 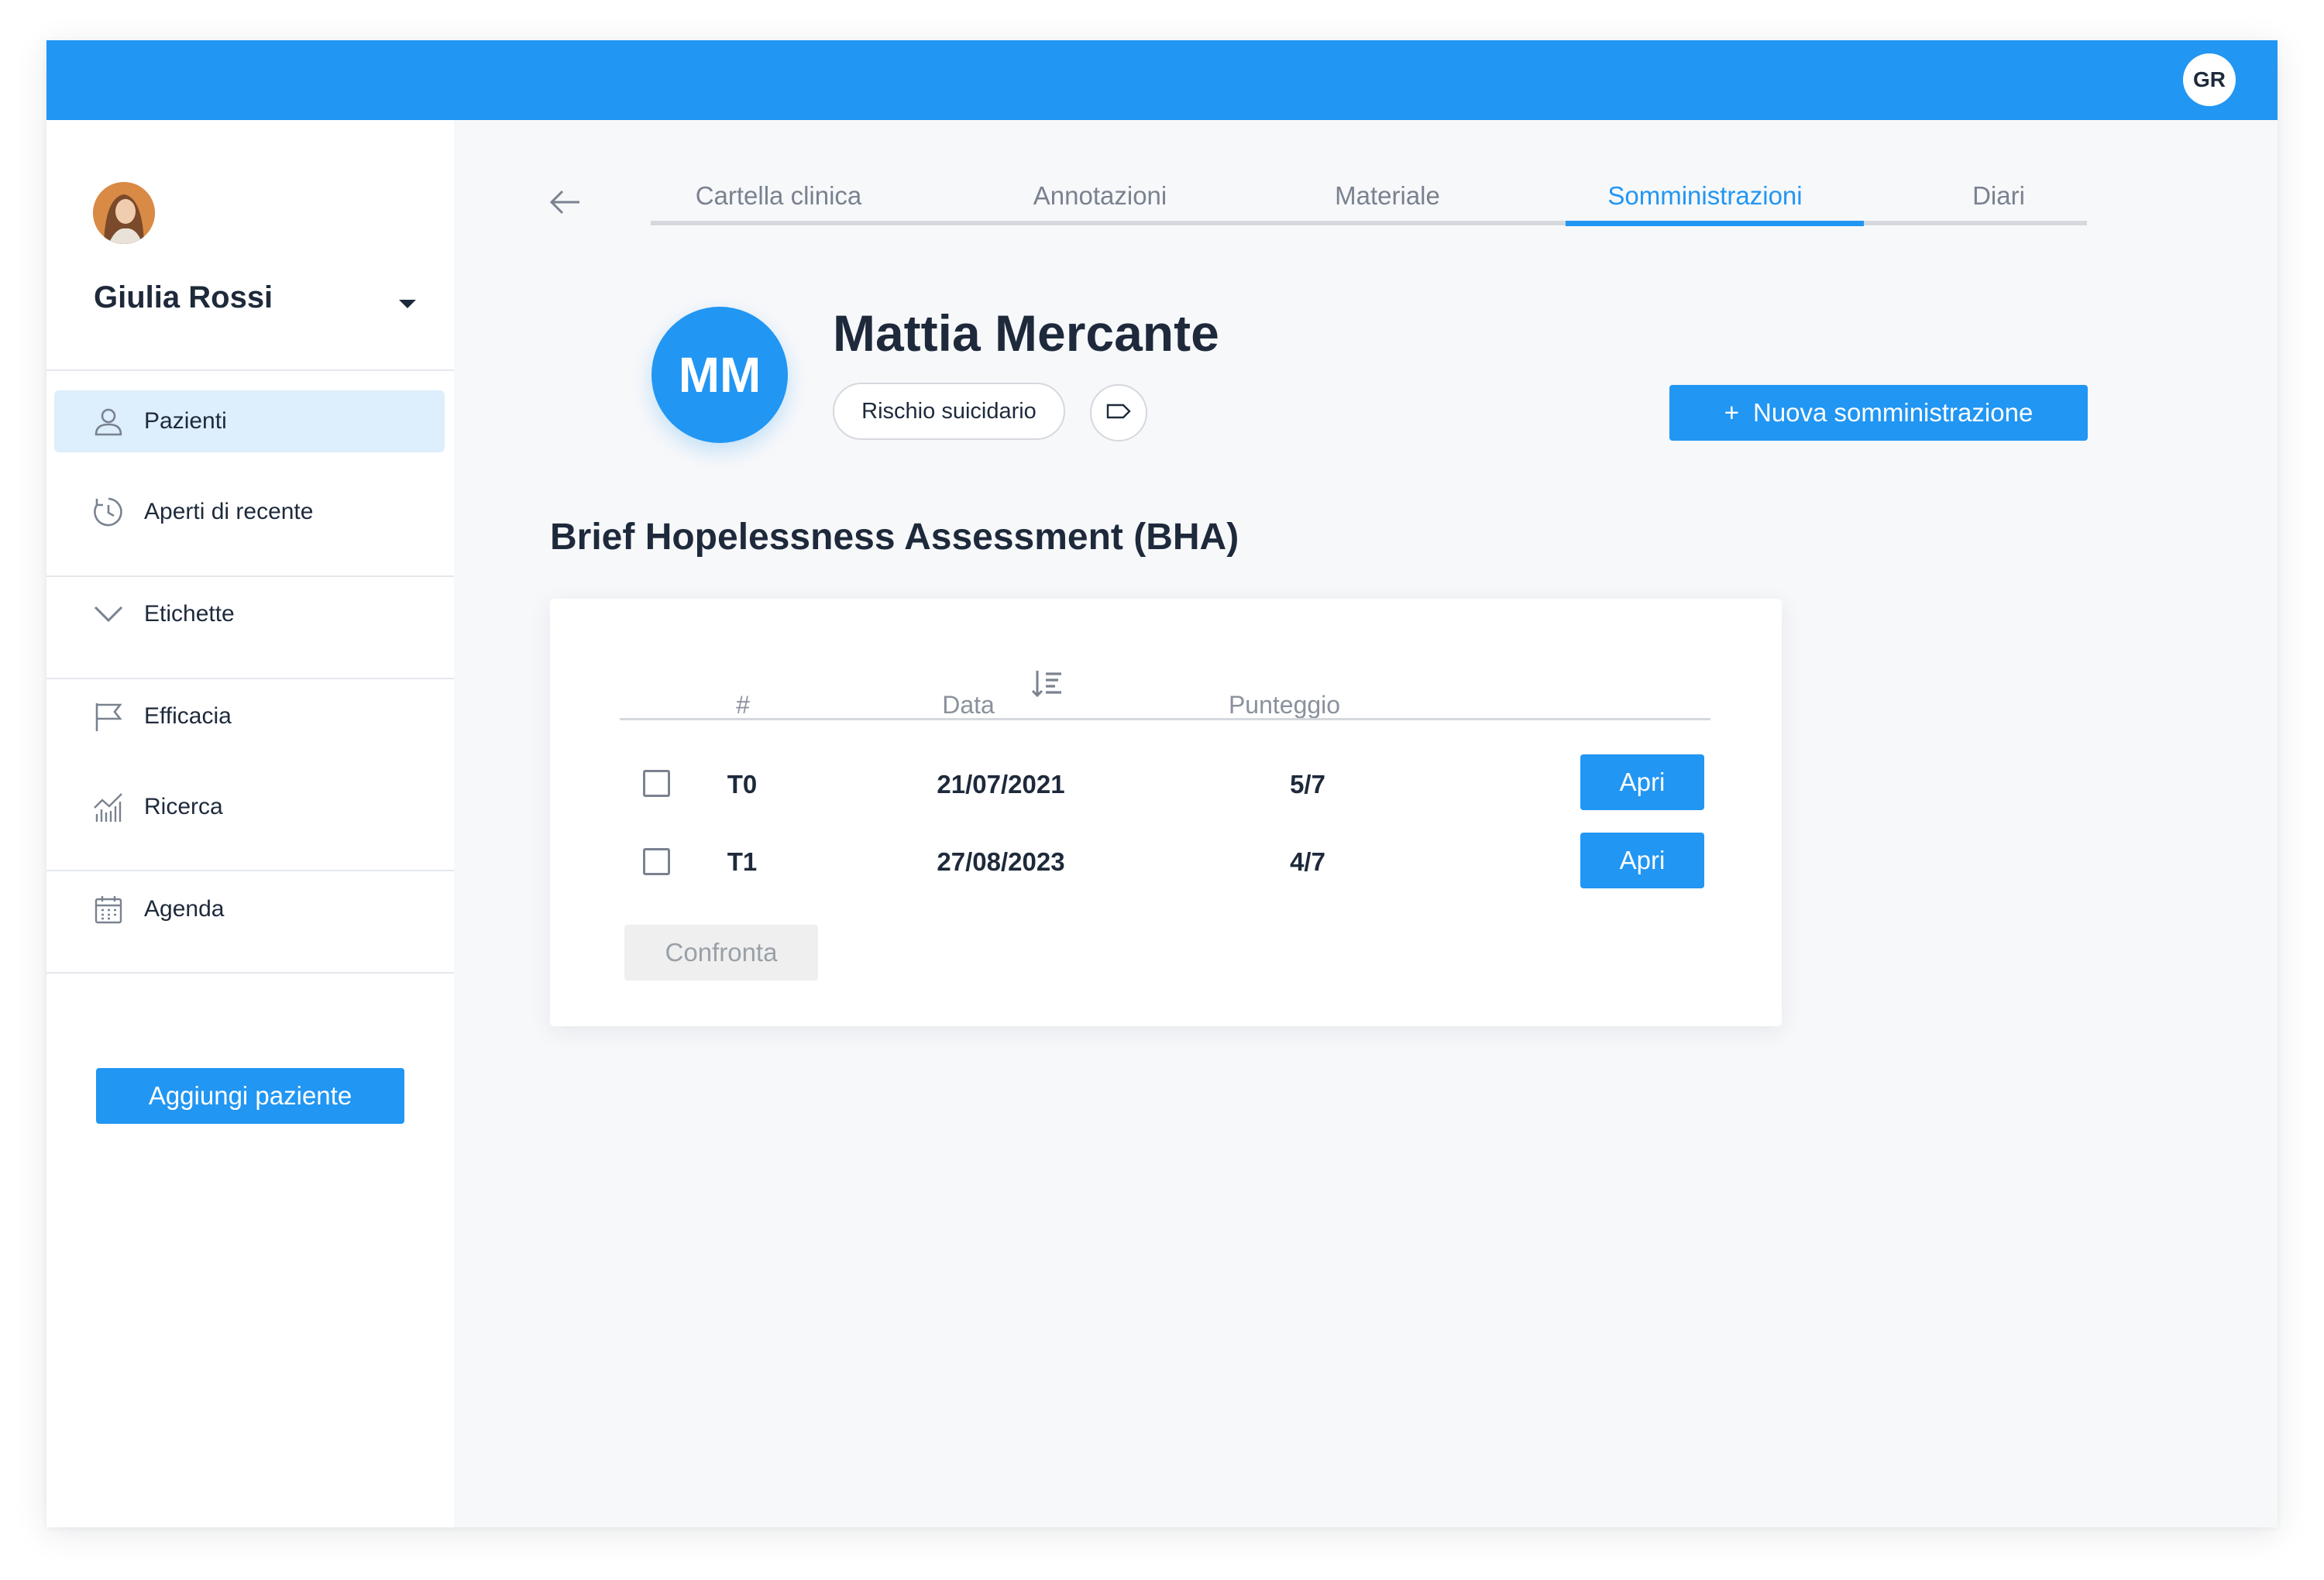 I want to click on sidebar-item-label: Efficacia, so click(x=188, y=716).